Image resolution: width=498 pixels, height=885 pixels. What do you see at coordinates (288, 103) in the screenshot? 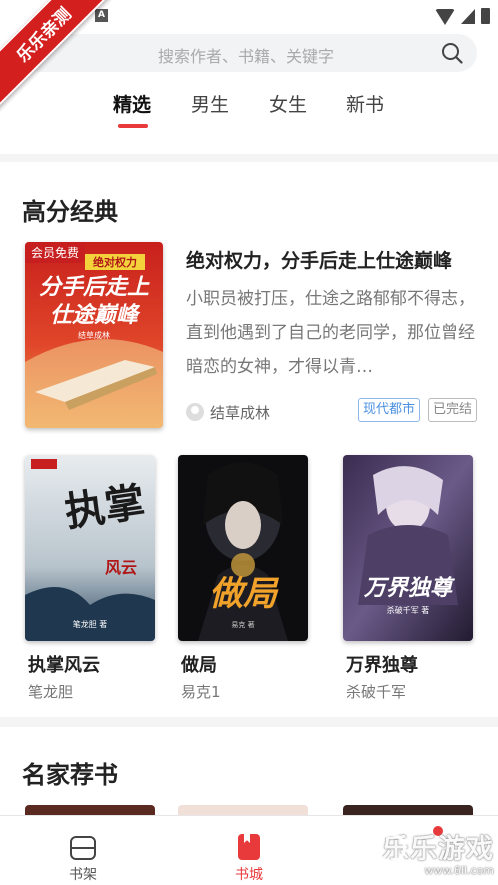
I see `tab-female: 女生` at bounding box center [288, 103].